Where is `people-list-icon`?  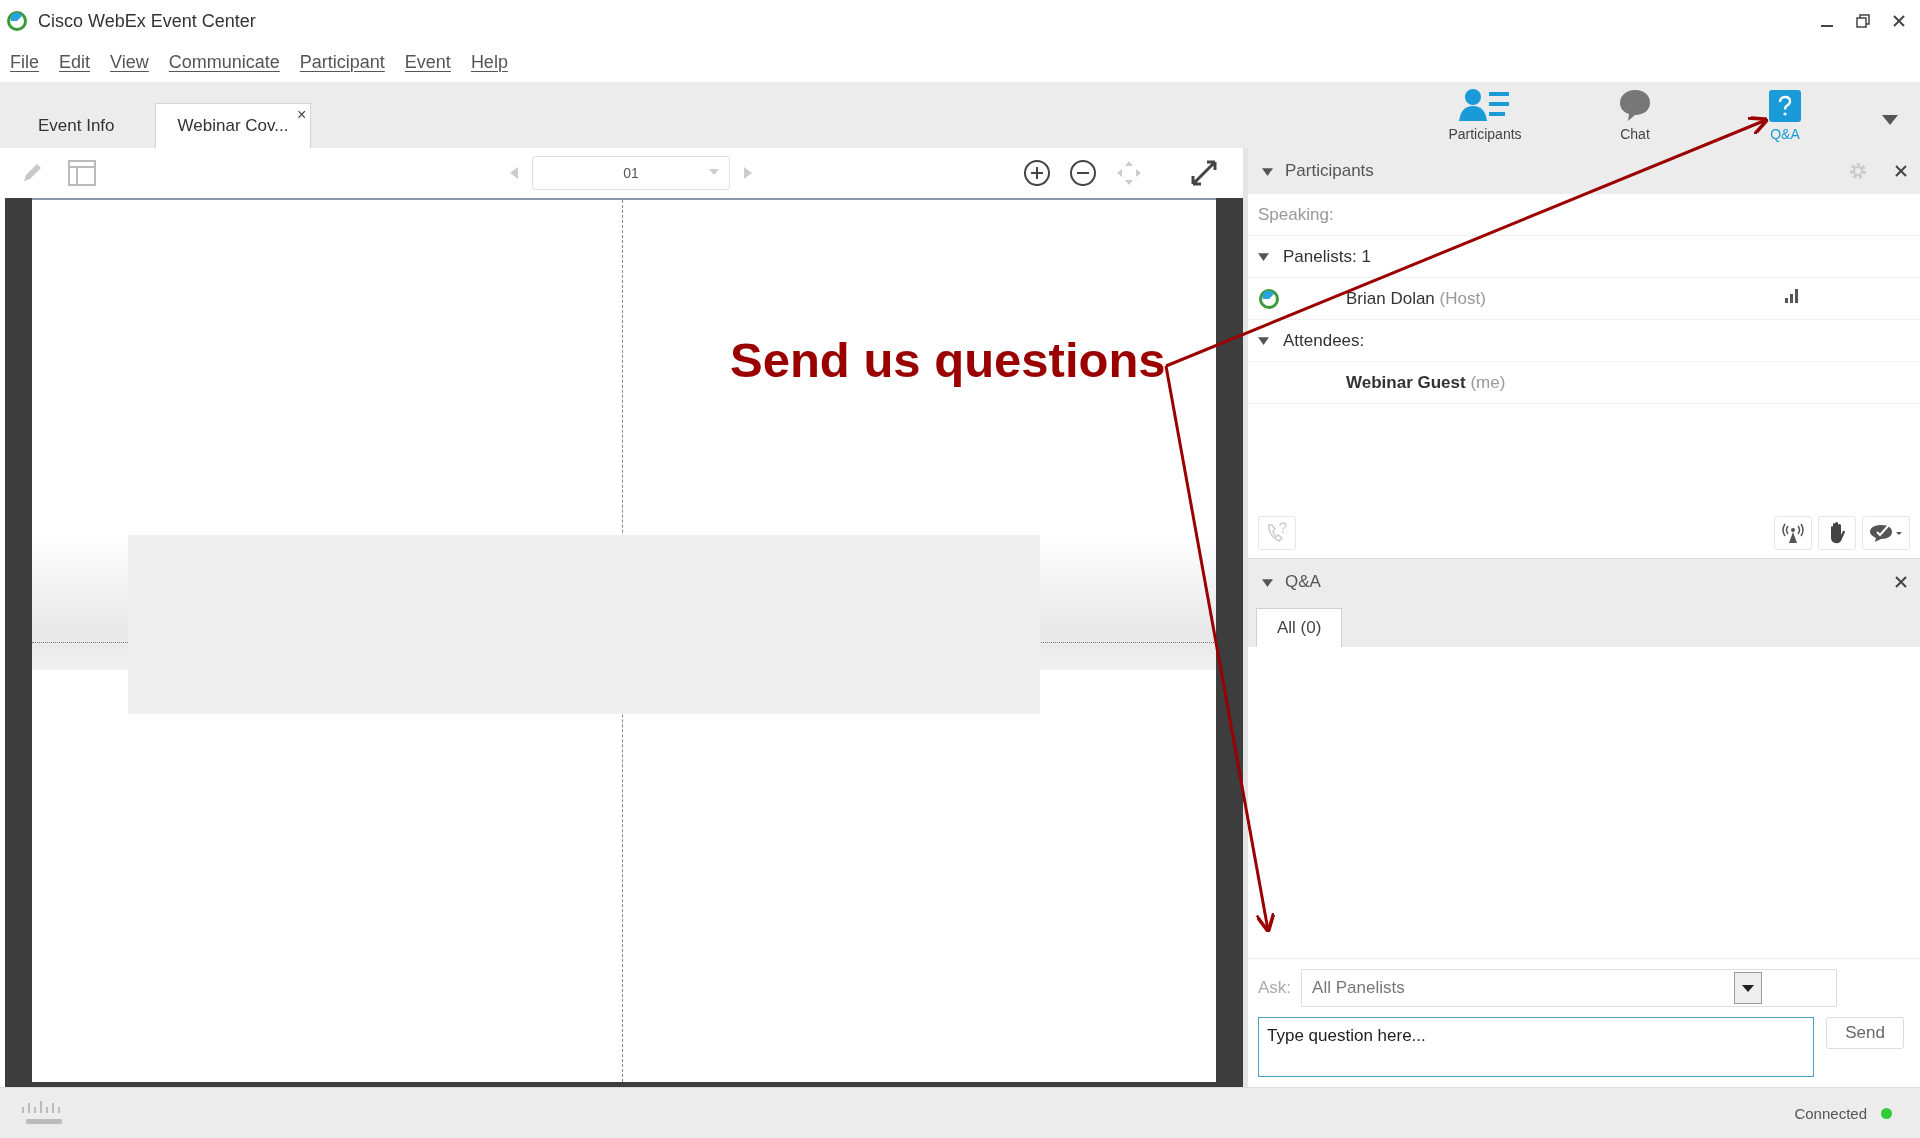
people-list-icon is located at coordinates (1485, 105).